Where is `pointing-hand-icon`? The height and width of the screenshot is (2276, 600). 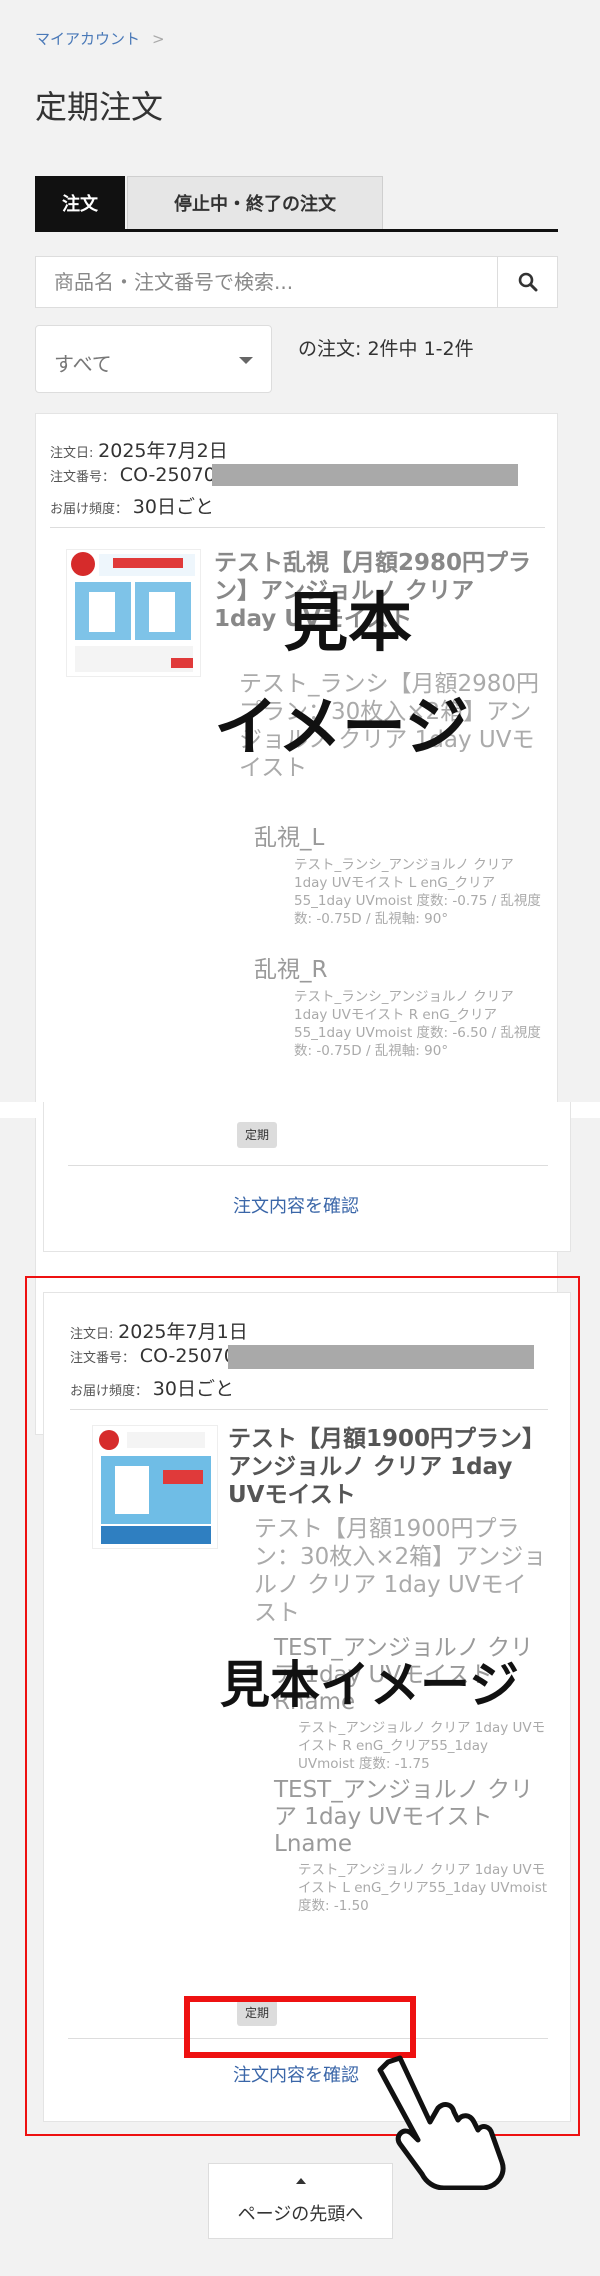
pointing-hand-icon is located at coordinates (441, 2122).